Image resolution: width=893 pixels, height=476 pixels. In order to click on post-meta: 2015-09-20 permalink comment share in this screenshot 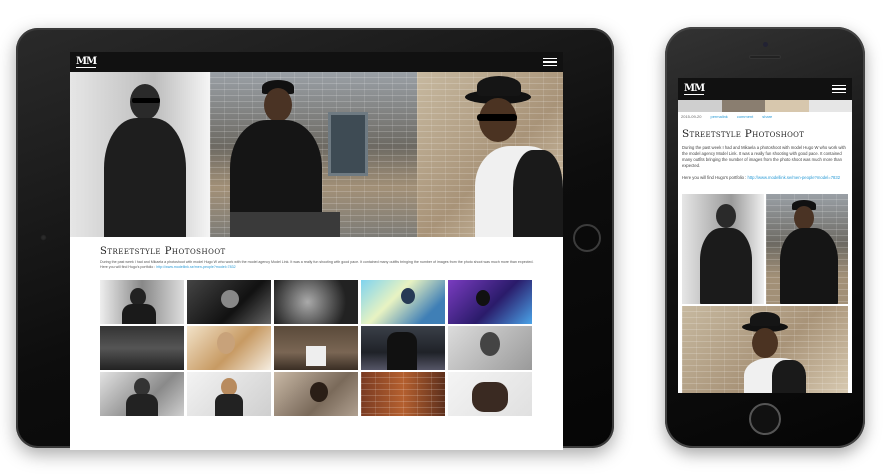, I will do `click(726, 116)`.